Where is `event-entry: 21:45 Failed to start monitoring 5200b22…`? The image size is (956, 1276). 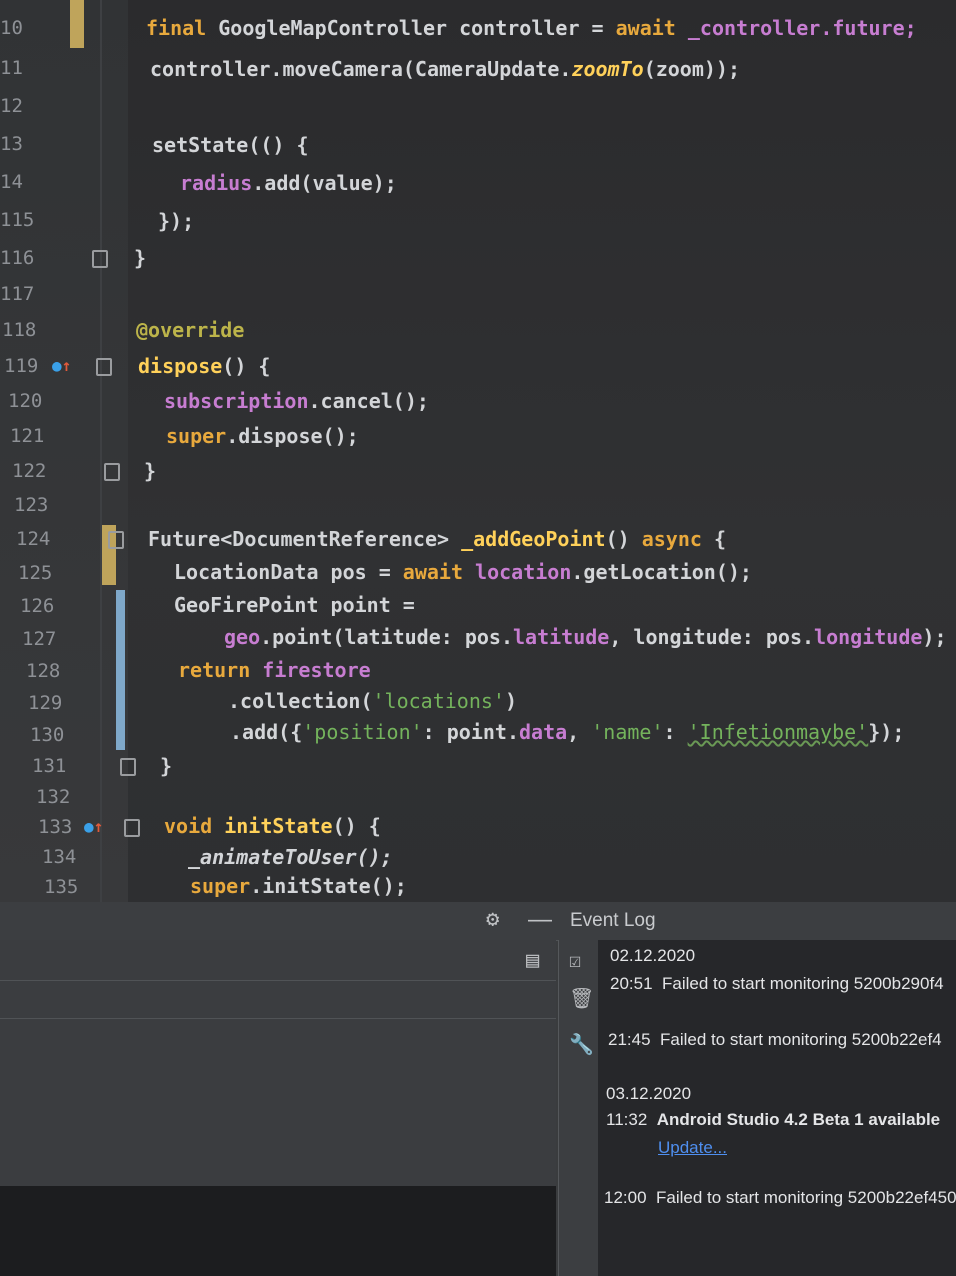
event-entry: 21:45 Failed to start monitoring 5200b22… is located at coordinates (775, 1040).